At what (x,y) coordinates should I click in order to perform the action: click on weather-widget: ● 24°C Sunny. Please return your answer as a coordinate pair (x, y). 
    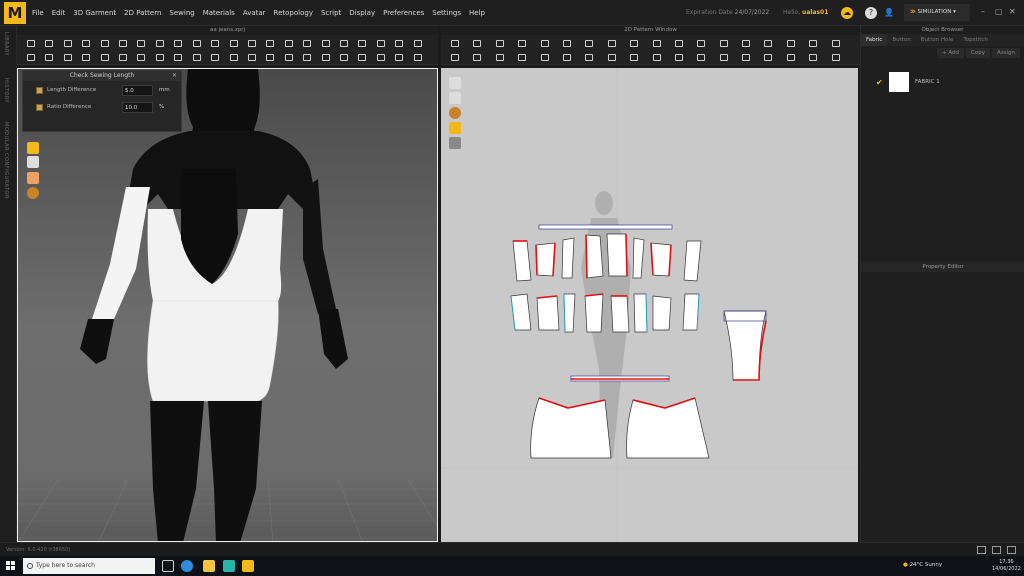
    Looking at the image, I should click on (922, 565).